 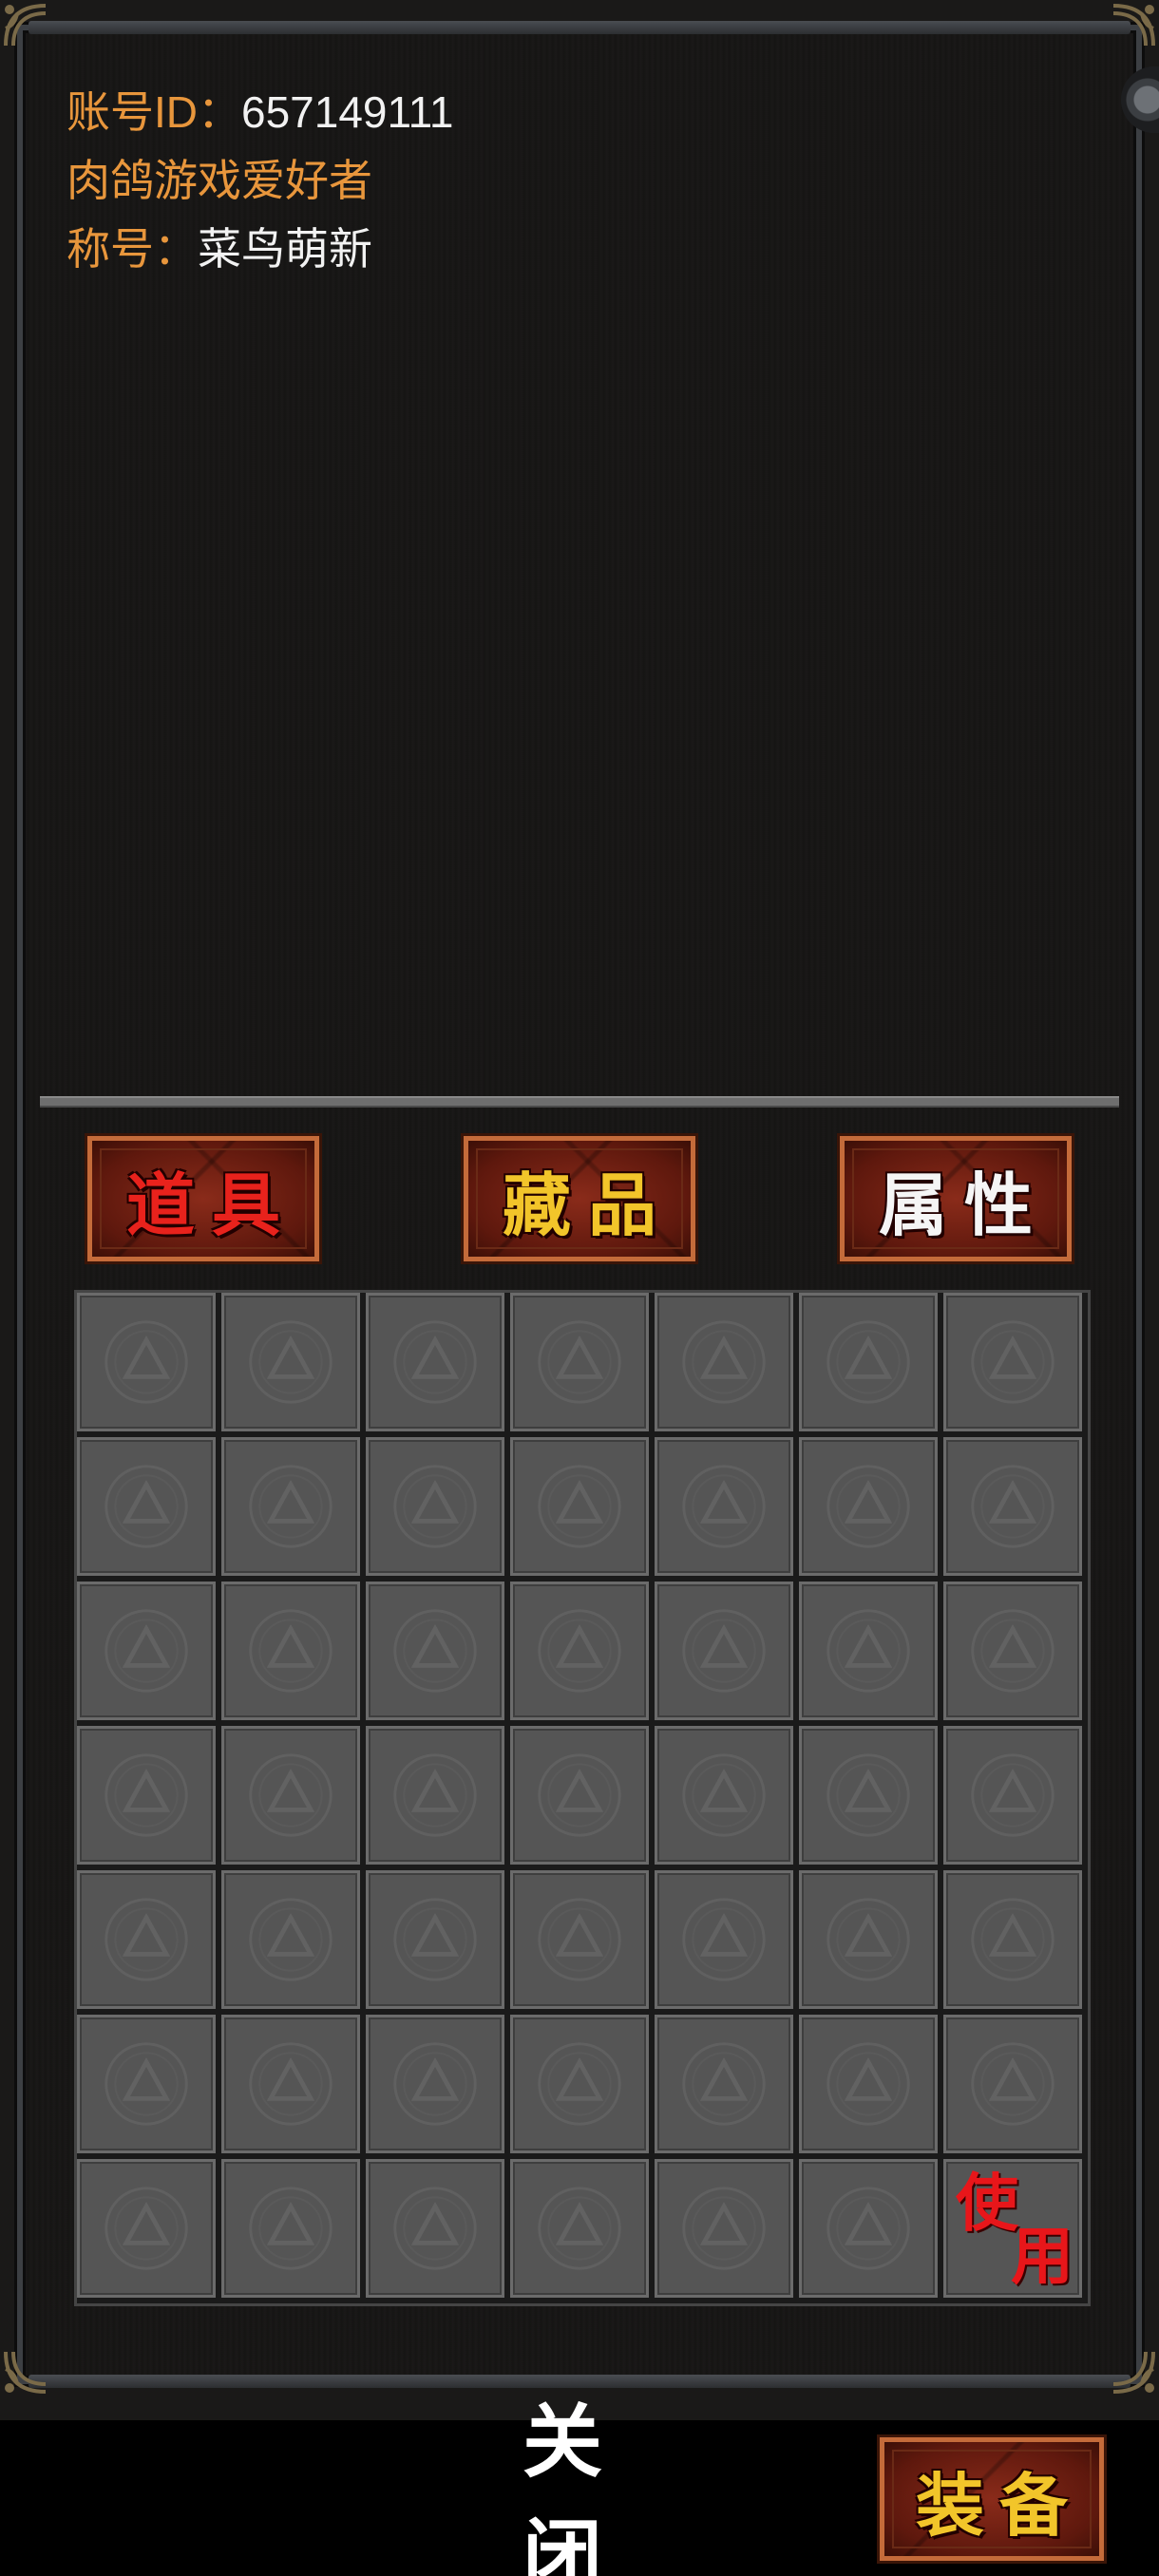 What do you see at coordinates (211, 1205) in the screenshot?
I see `tab-items-label: 道具` at bounding box center [211, 1205].